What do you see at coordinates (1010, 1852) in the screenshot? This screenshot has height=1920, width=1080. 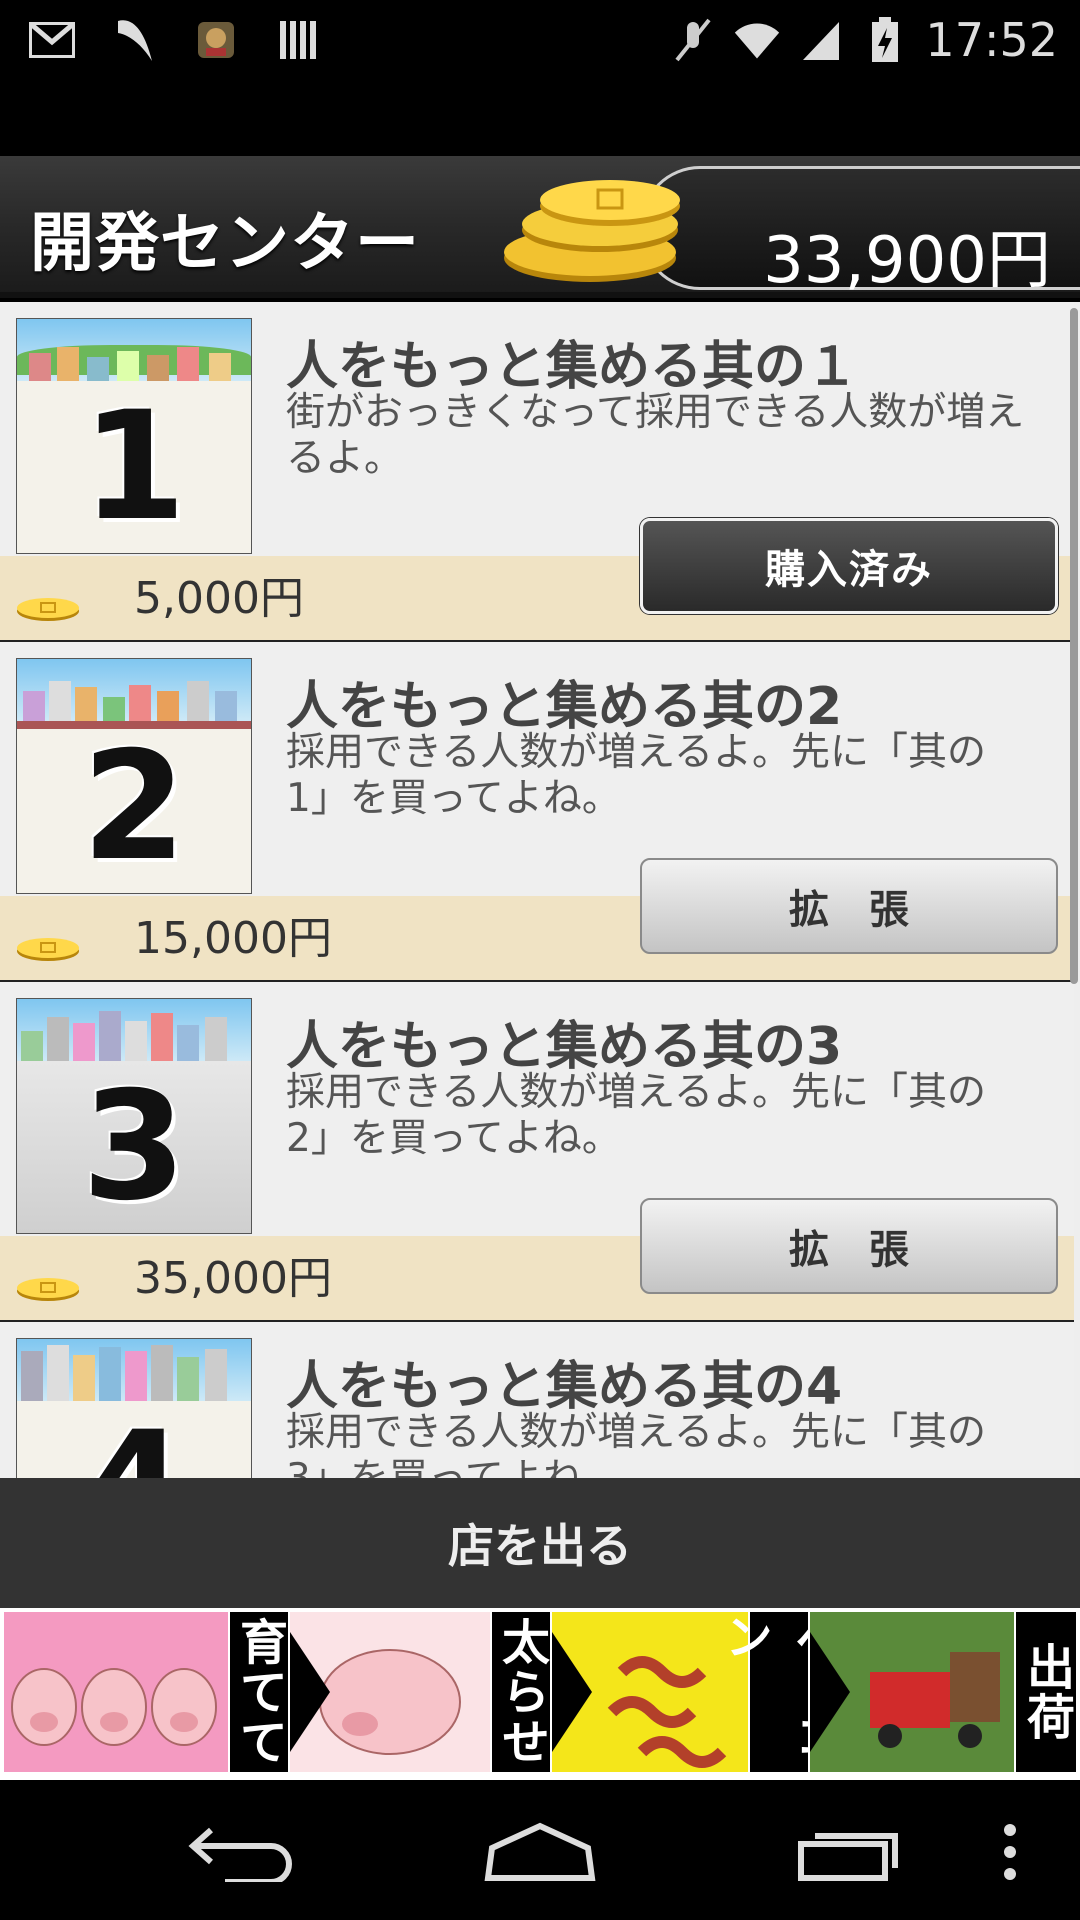 I see `menu-icon` at bounding box center [1010, 1852].